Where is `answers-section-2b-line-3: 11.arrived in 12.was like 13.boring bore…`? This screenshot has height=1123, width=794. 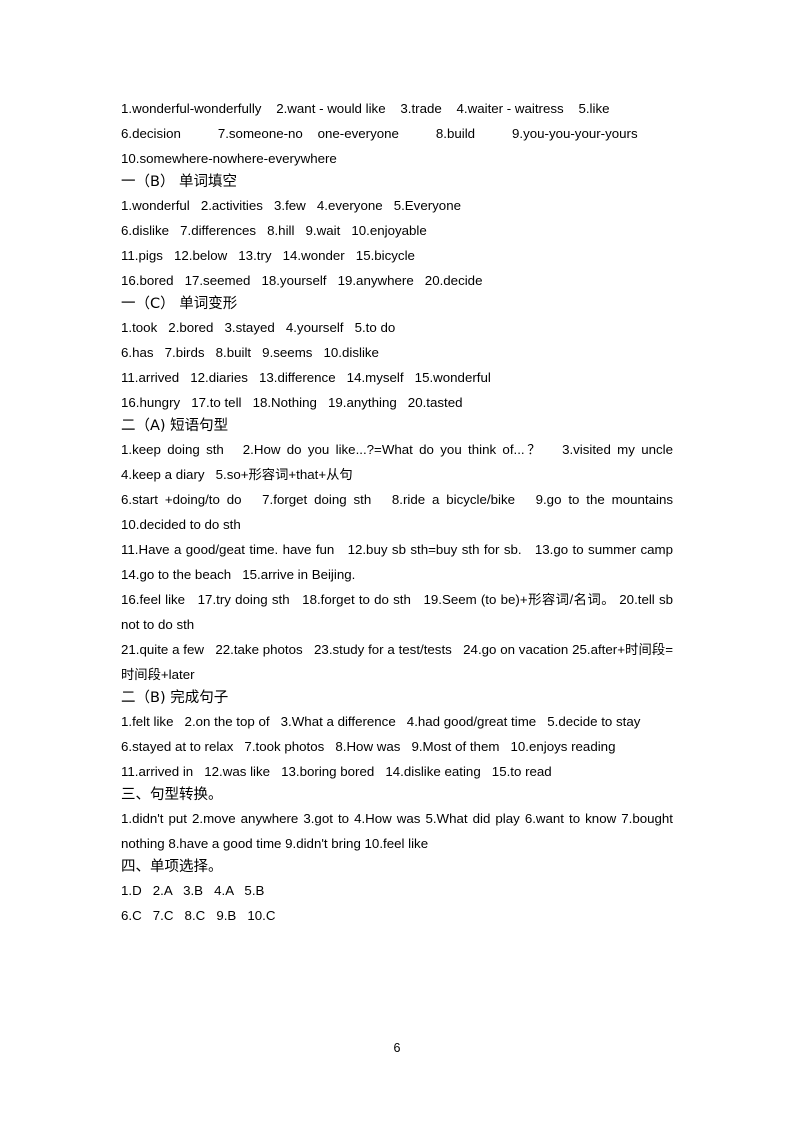 answers-section-2b-line-3: 11.arrived in 12.was like 13.boring bore… is located at coordinates (336, 771).